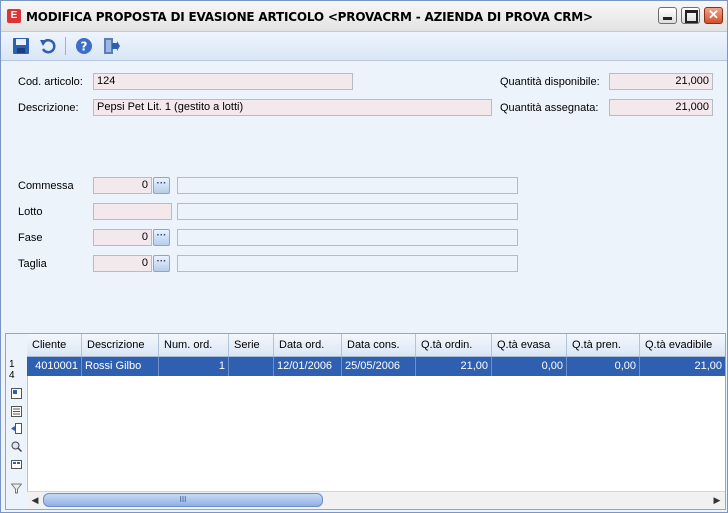 The height and width of the screenshot is (513, 728). Describe the element at coordinates (454, 366) in the screenshot. I see `cell-qta-ordin: 21,00` at that location.